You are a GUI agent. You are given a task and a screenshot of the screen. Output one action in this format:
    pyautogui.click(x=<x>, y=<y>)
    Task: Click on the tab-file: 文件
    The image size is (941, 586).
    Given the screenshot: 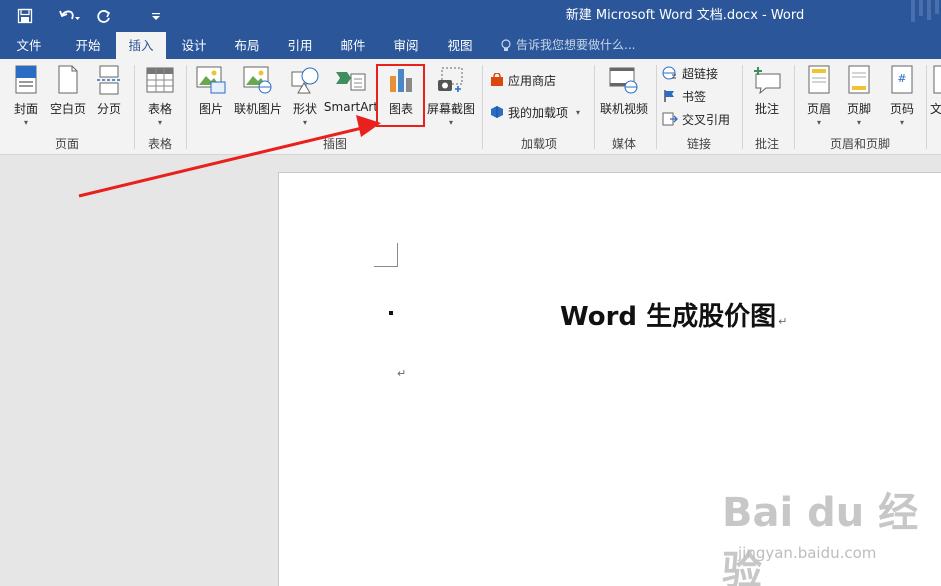 What is the action you would take?
    pyautogui.click(x=29, y=45)
    